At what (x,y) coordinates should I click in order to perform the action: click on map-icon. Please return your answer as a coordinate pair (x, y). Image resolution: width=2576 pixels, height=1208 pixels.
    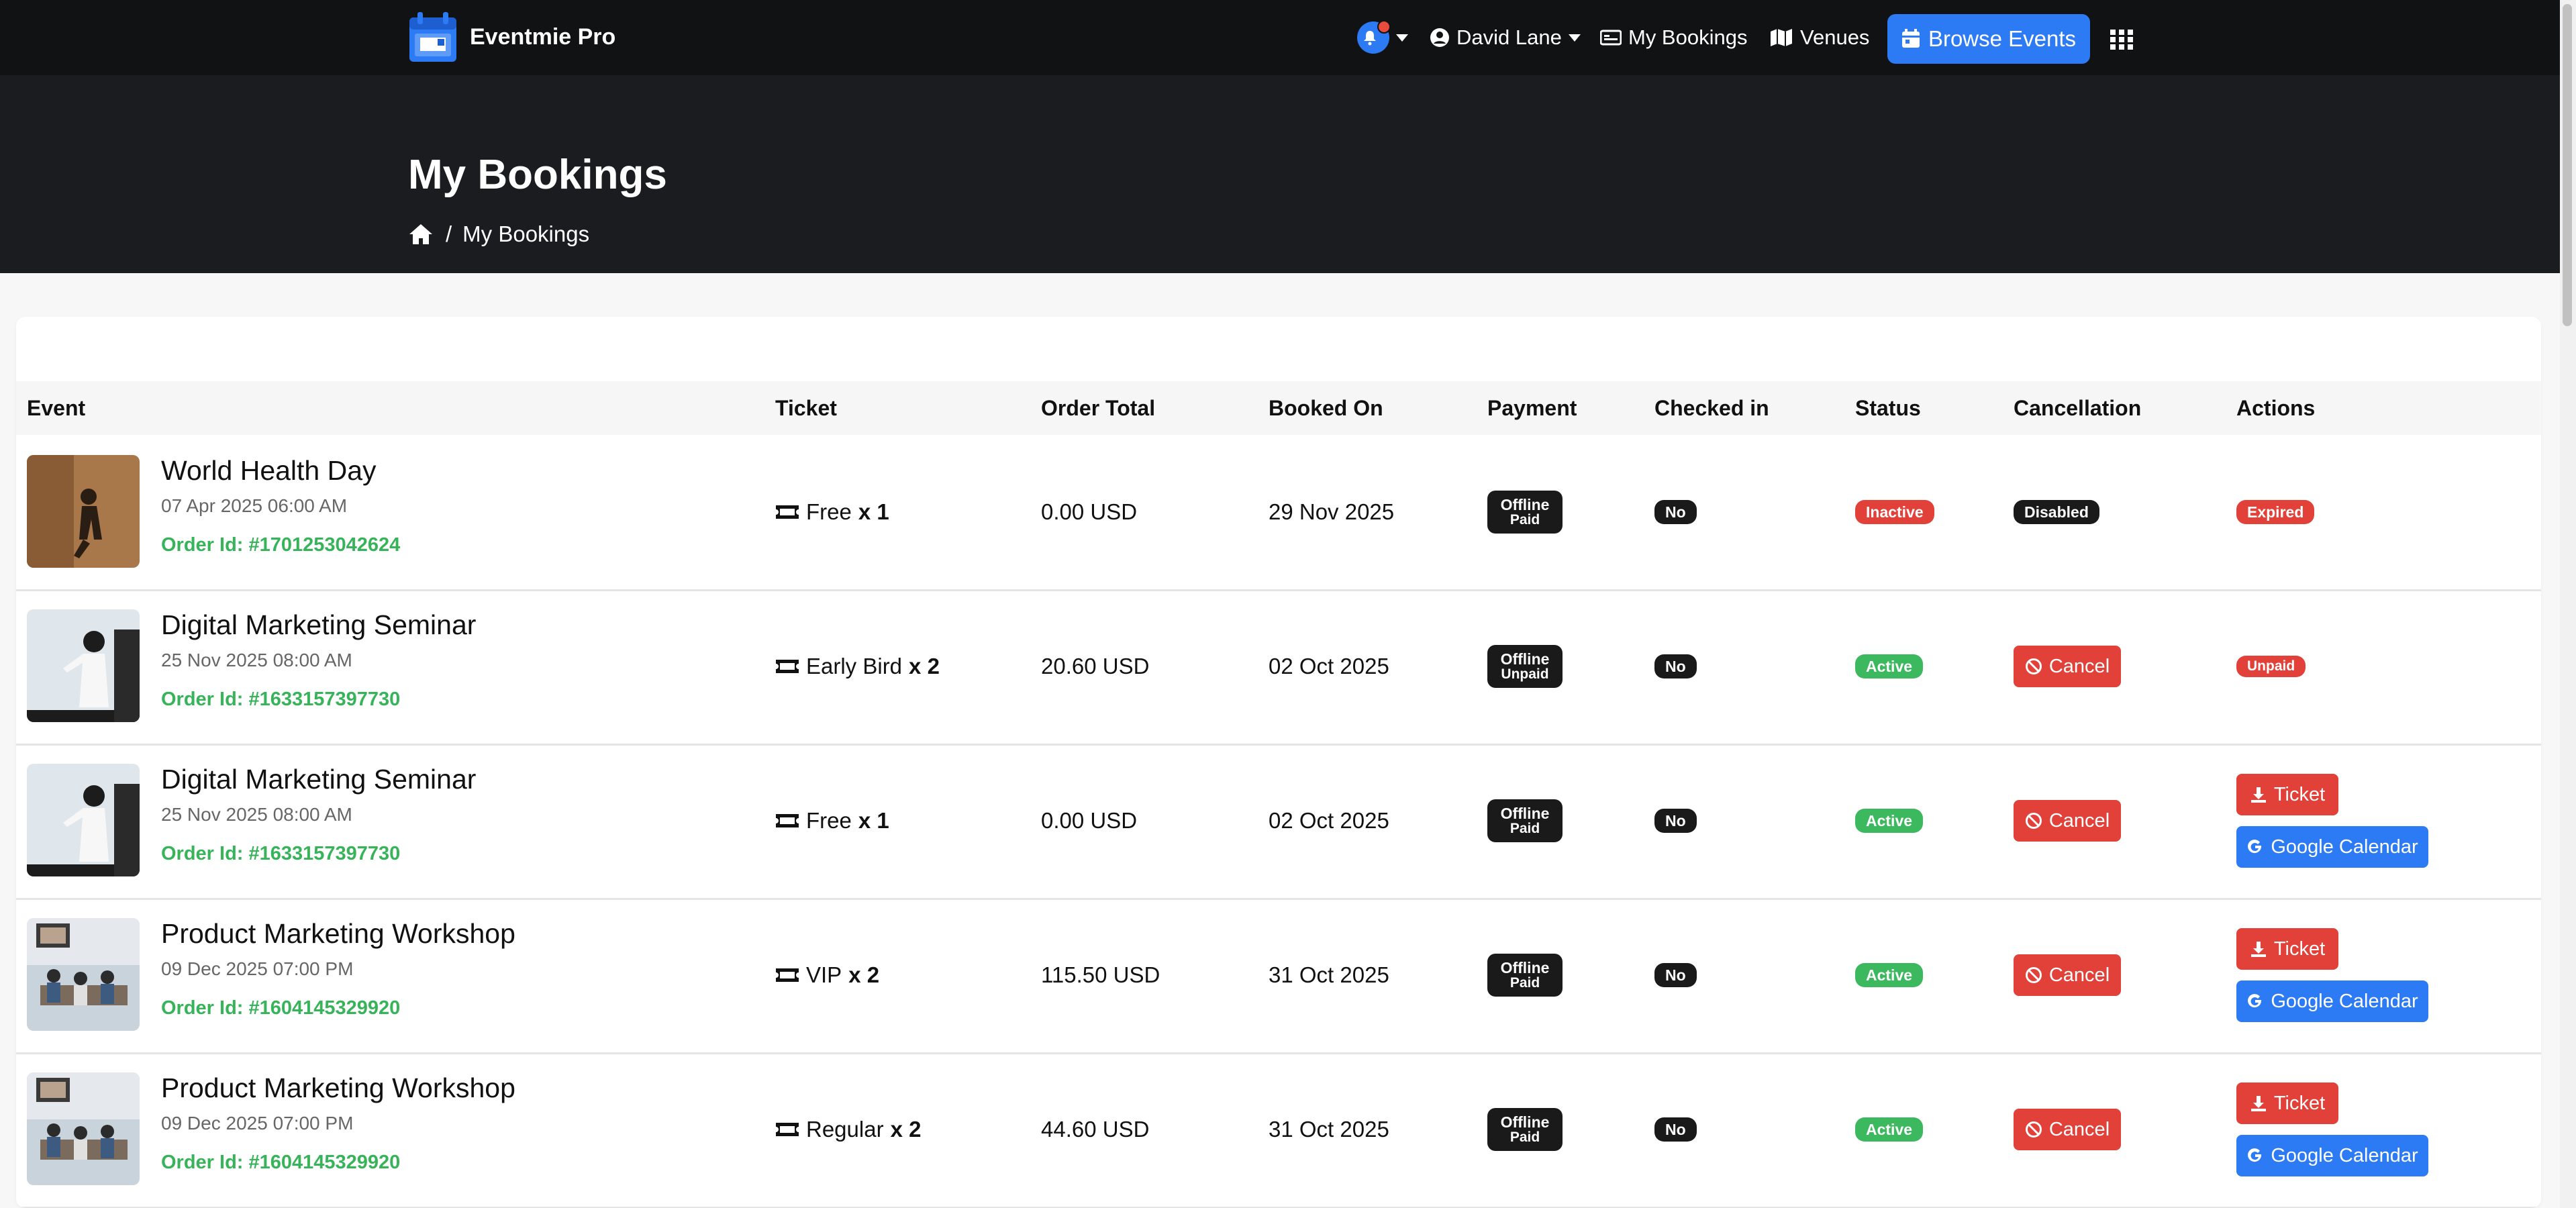
    Looking at the image, I should click on (1781, 37).